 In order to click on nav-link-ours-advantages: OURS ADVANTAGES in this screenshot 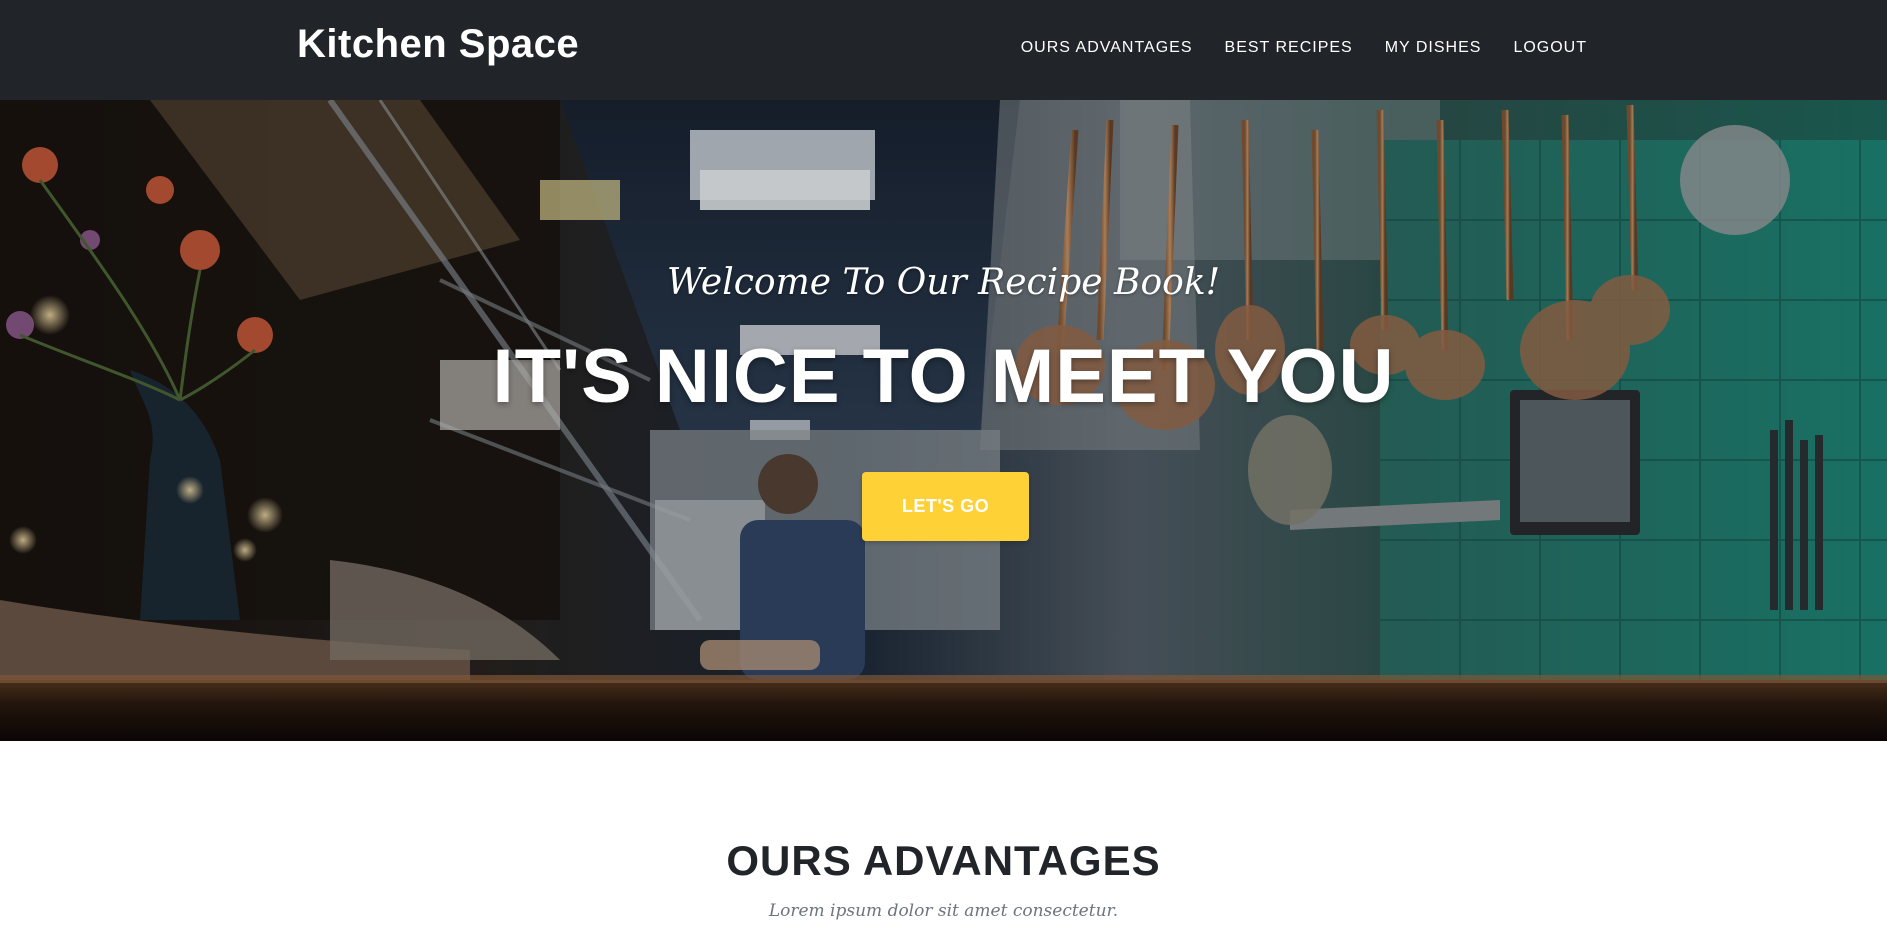, I will do `click(1107, 48)`.